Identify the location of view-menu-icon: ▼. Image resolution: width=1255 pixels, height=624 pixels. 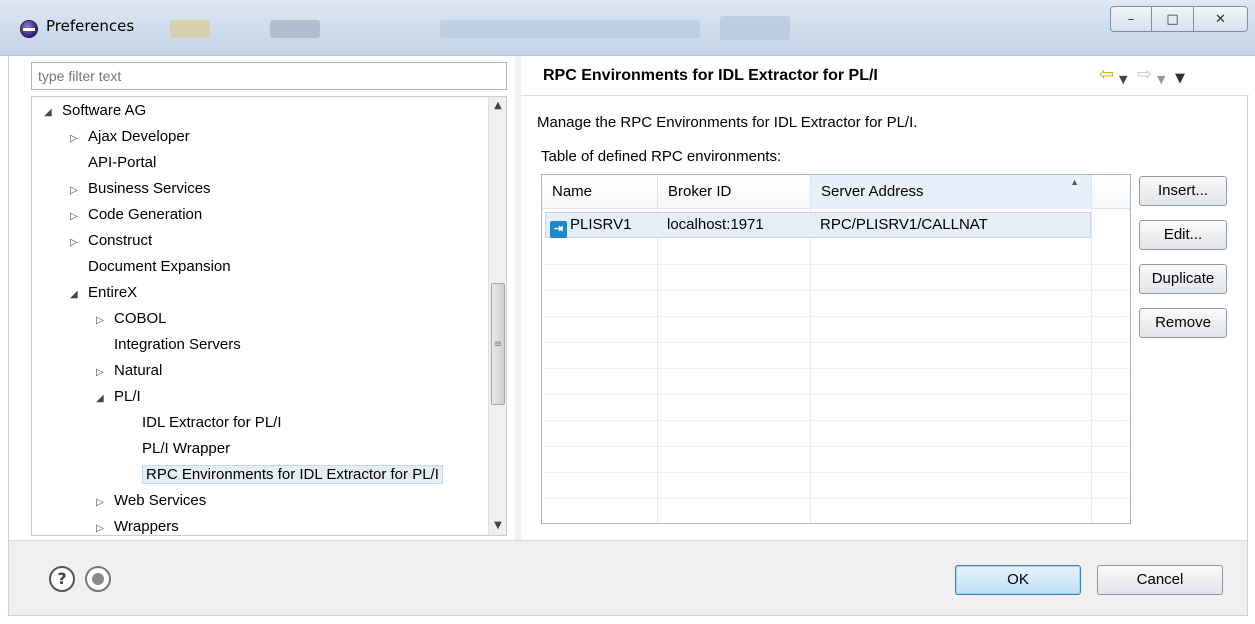
(1180, 79).